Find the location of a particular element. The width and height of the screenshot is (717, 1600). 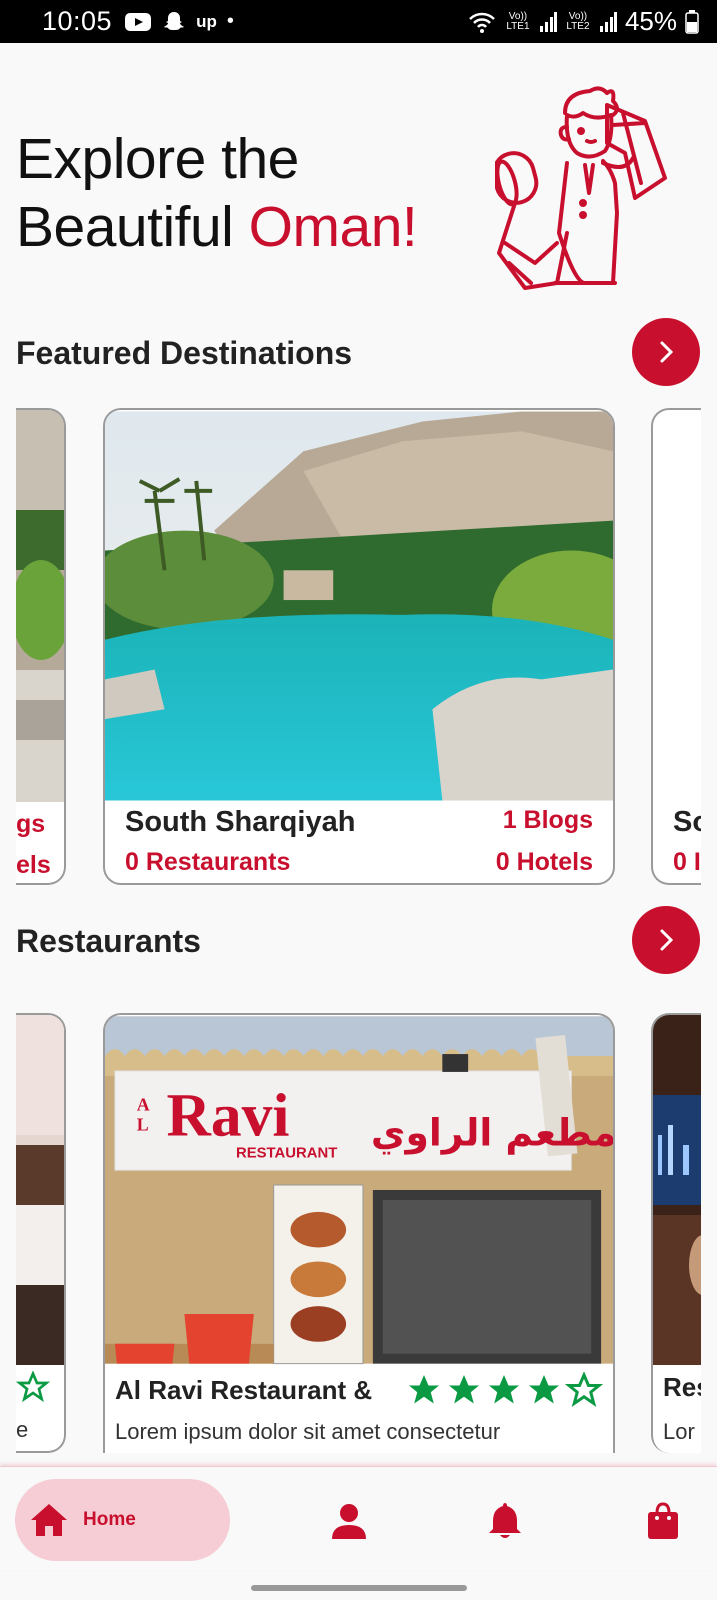

destination-blogs-count: 1 Blogs is located at coordinates (547, 820).